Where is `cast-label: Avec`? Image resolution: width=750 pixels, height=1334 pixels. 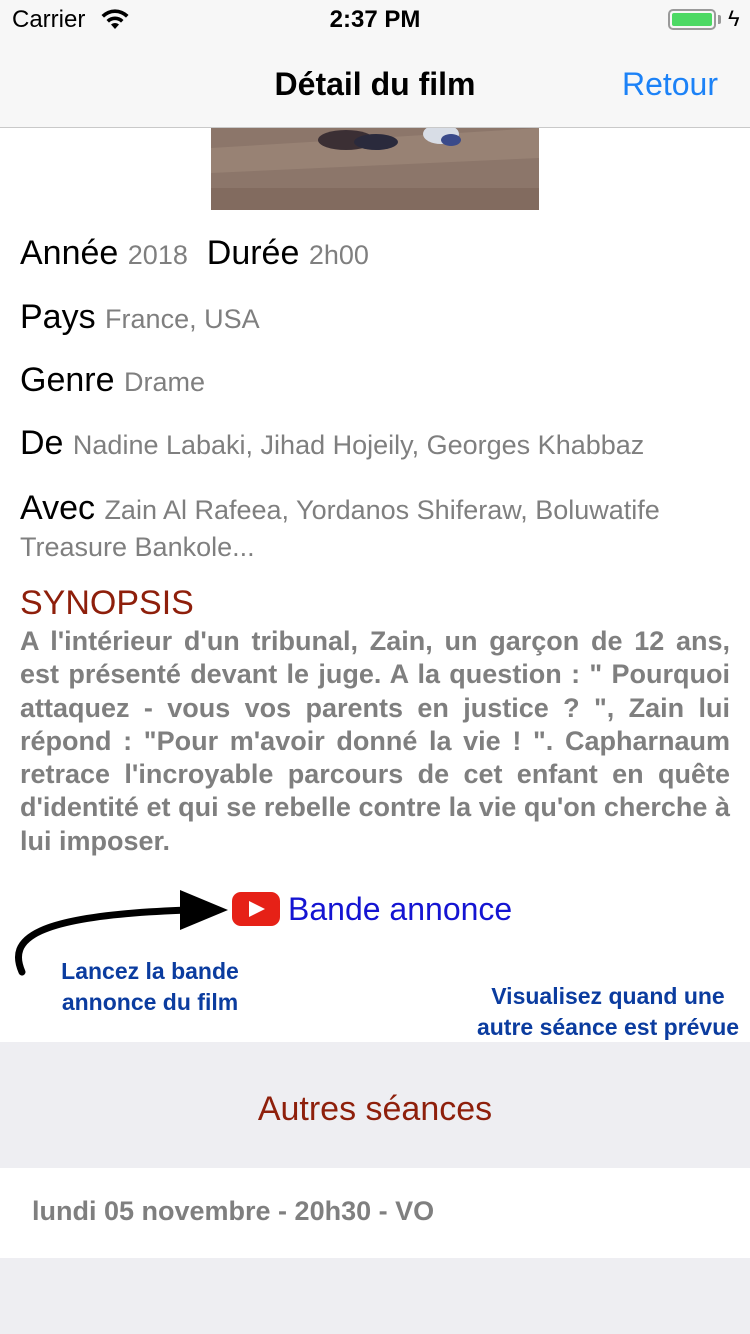 cast-label: Avec is located at coordinates (57, 508).